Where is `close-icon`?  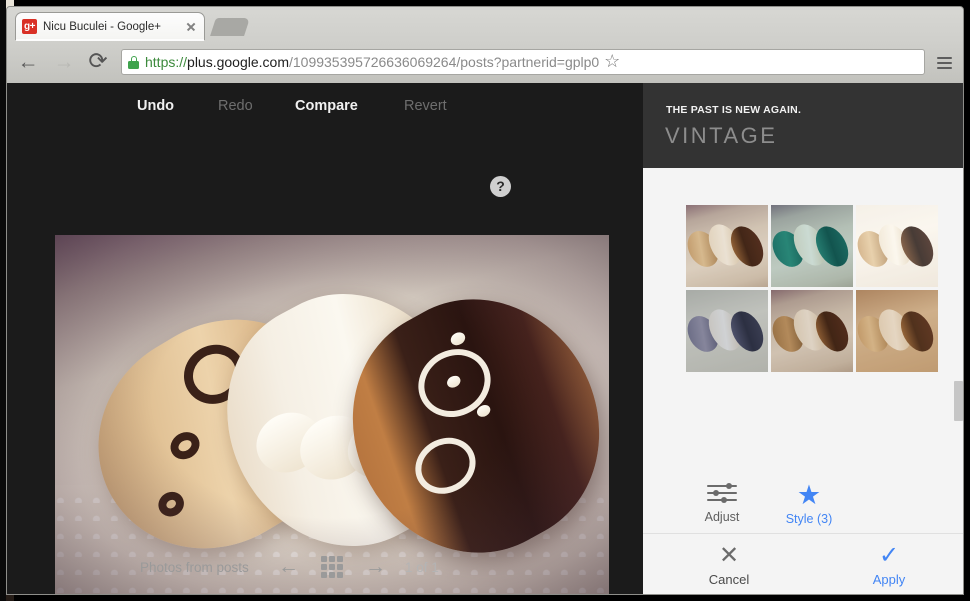 close-icon is located at coordinates (191, 27).